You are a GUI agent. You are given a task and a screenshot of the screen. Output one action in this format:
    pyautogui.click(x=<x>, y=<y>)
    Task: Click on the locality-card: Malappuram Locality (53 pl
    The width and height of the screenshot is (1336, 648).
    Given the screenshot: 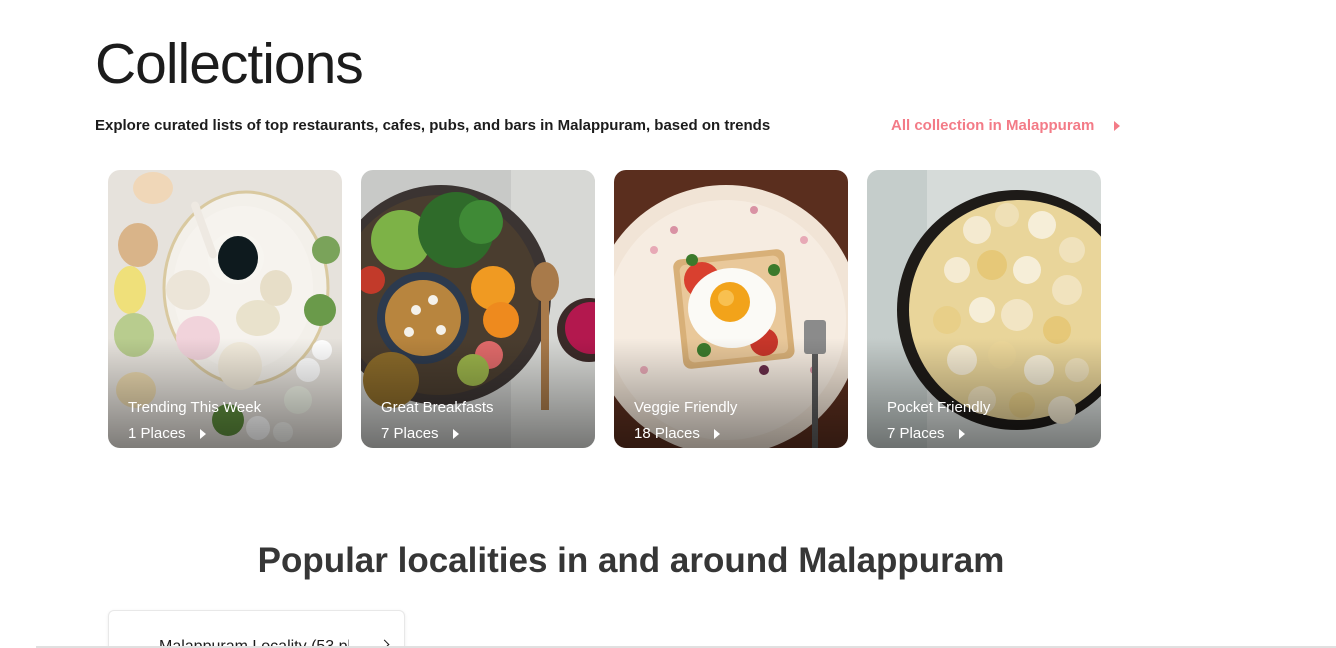 What is the action you would take?
    pyautogui.click(x=256, y=629)
    